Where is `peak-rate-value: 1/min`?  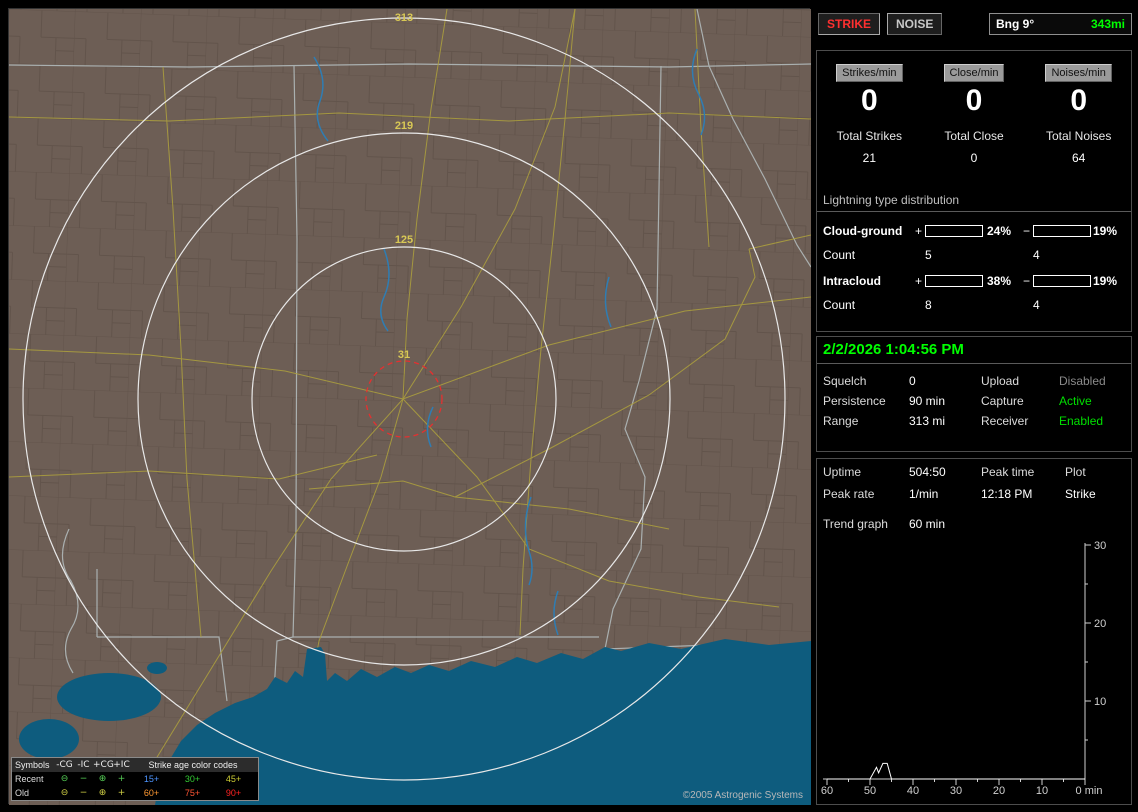 peak-rate-value: 1/min is located at coordinates (924, 494).